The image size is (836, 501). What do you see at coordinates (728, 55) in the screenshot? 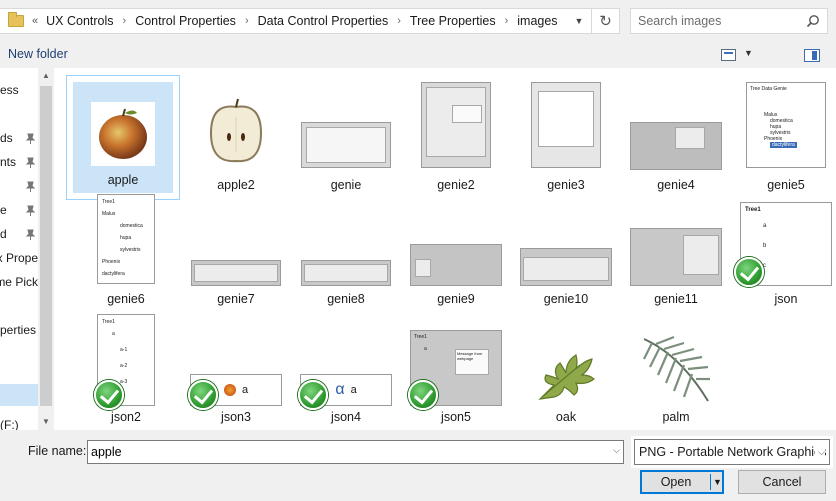
I see `change-view-icon` at bounding box center [728, 55].